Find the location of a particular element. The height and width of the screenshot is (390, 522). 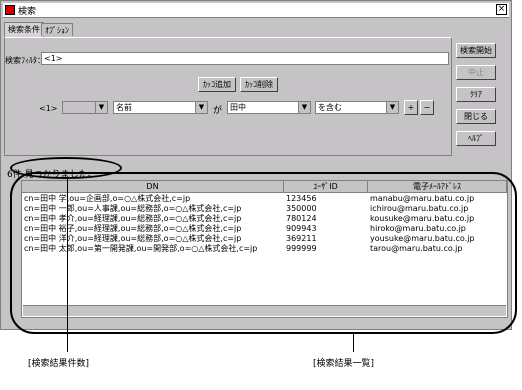

title-bar: 検索 × is located at coordinates (256, 10).